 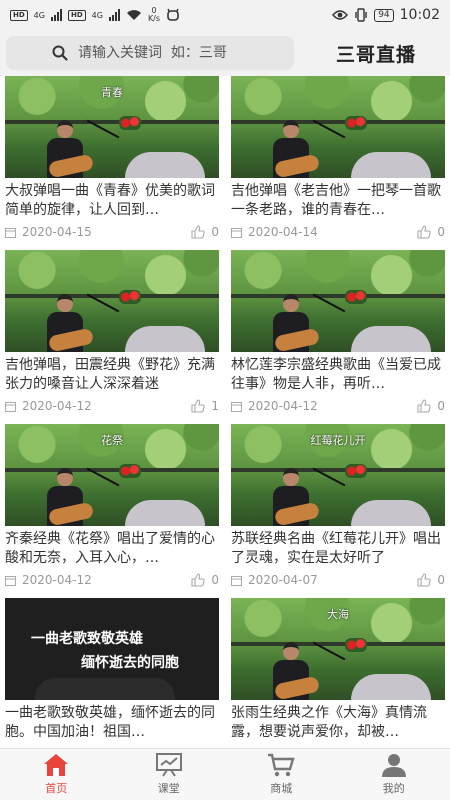 What do you see at coordinates (60, 53) in the screenshot?
I see `search-icon` at bounding box center [60, 53].